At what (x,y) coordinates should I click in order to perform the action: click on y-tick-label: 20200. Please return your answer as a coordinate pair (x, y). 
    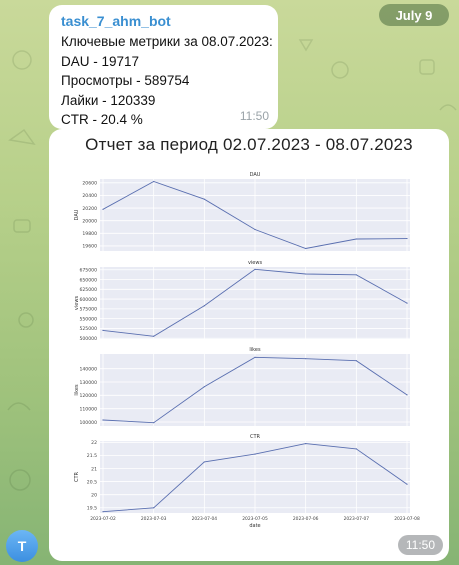
    Looking at the image, I should click on (89, 209).